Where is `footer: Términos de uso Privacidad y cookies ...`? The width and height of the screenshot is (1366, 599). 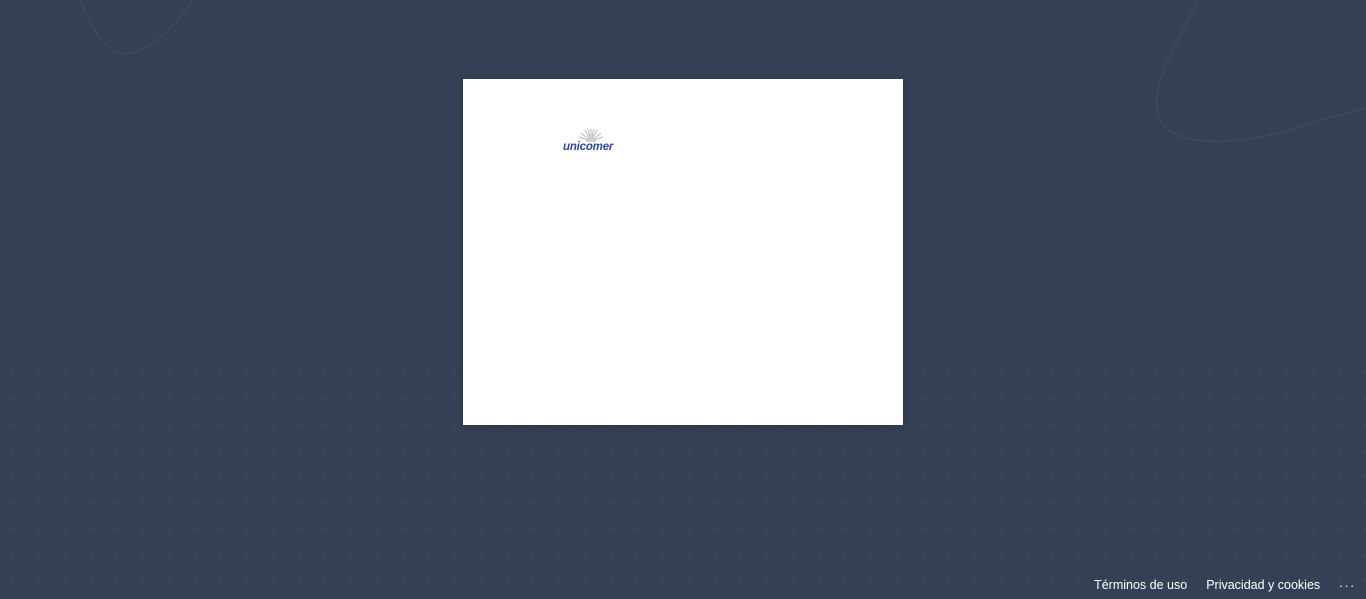
footer: Términos de uso Privacidad y cookies ... is located at coordinates (1225, 584).